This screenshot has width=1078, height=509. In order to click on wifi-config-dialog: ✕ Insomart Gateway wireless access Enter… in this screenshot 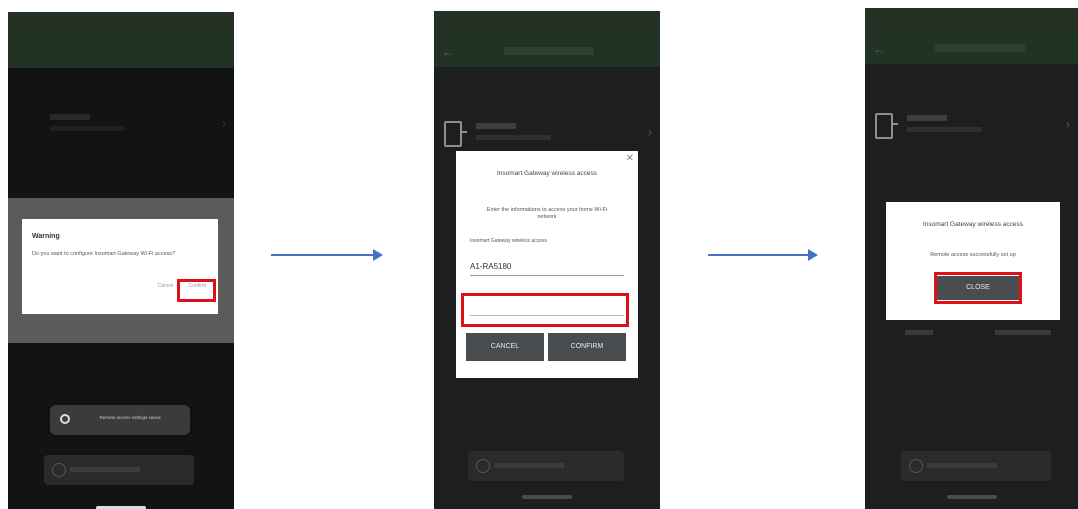, I will do `click(547, 264)`.